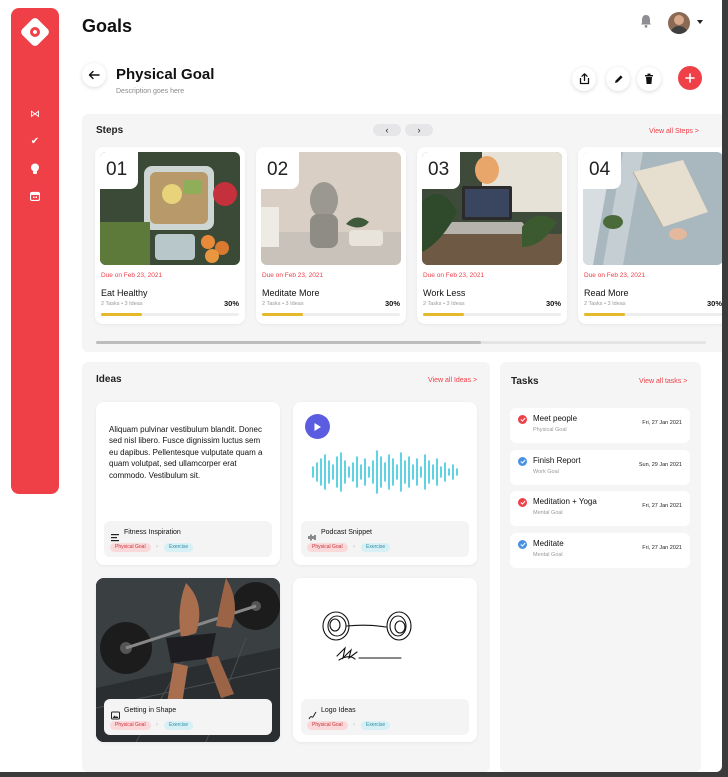 The width and height of the screenshot is (728, 777). What do you see at coordinates (557, 460) in the screenshot?
I see `task-name: Finish Report` at bounding box center [557, 460].